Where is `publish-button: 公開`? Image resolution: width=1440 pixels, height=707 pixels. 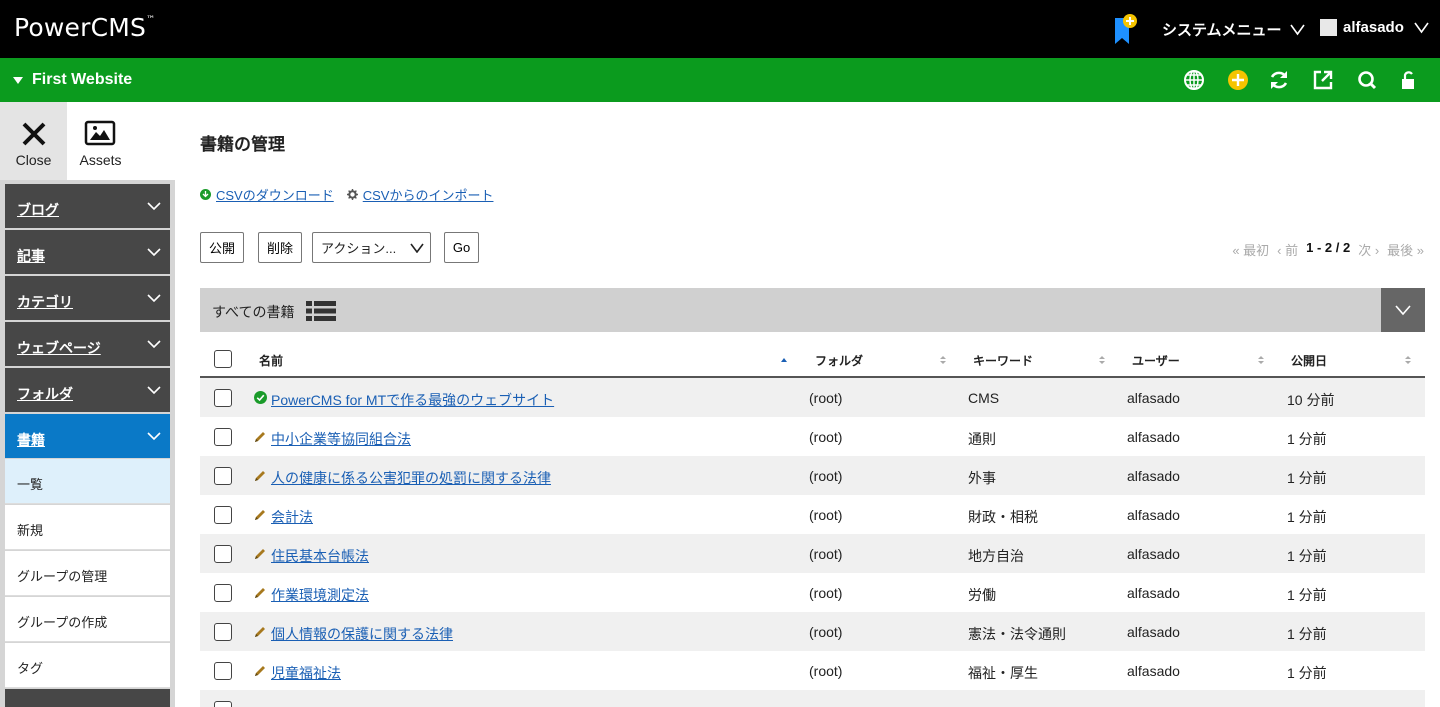
publish-button: 公開 is located at coordinates (222, 247).